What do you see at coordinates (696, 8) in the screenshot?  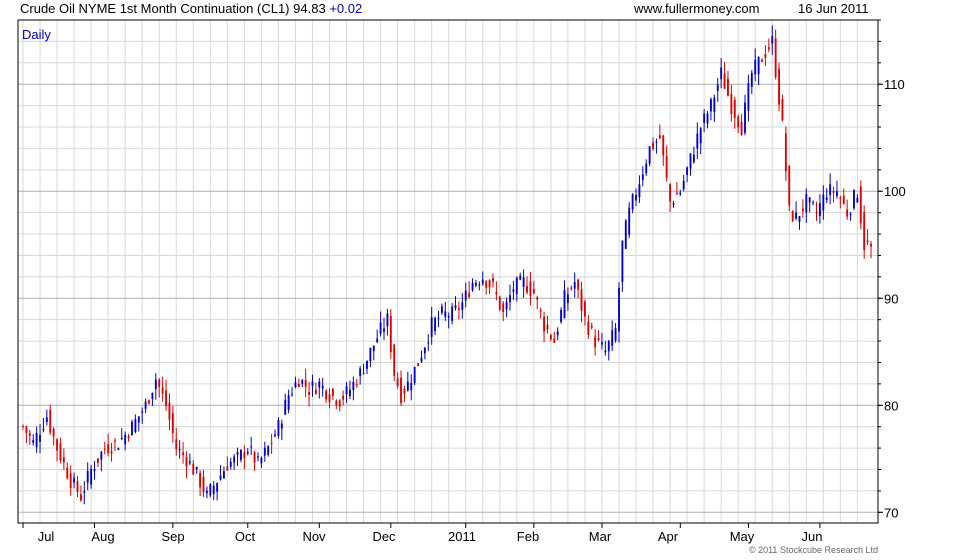 I see `source-link: www.fullermoney.com` at bounding box center [696, 8].